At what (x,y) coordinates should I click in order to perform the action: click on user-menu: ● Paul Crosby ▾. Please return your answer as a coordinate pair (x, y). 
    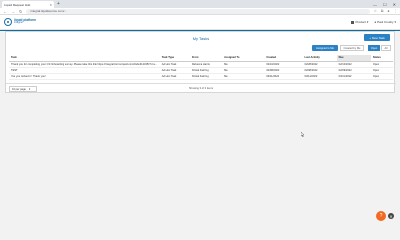
    Looking at the image, I should click on (385, 22).